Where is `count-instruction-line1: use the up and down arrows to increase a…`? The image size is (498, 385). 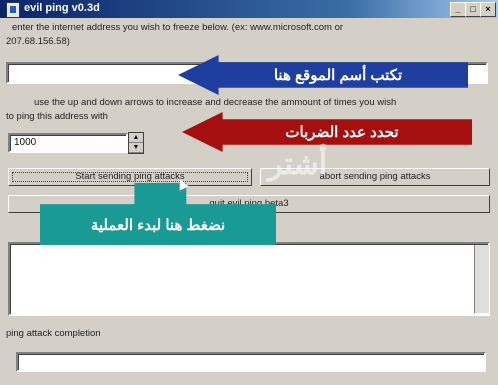
count-instruction-line1: use the up and down arrows to increase a… is located at coordinates (215, 102).